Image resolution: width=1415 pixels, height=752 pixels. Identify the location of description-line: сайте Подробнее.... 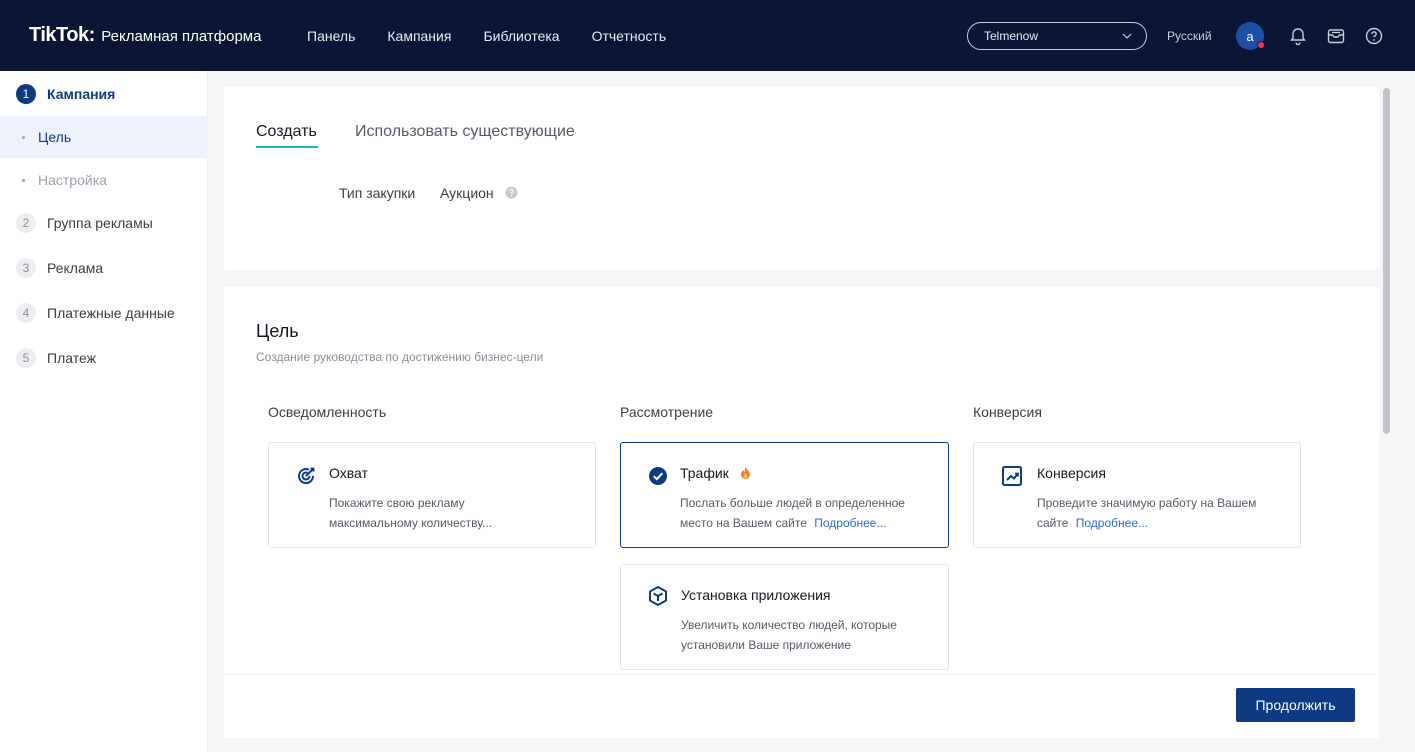
(1146, 523).